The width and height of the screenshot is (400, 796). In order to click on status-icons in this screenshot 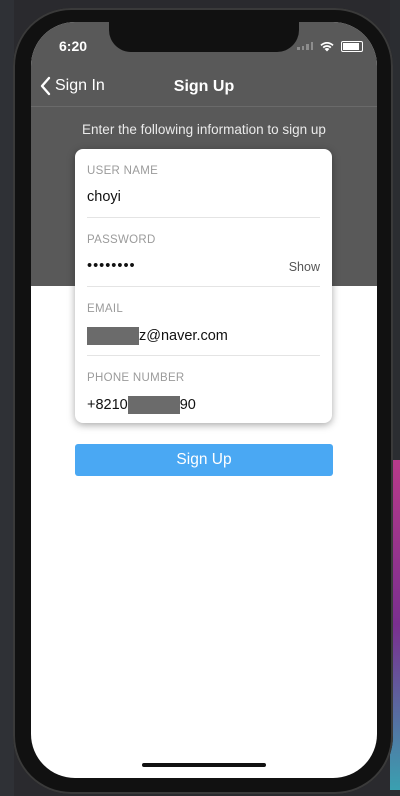, I will do `click(330, 46)`.